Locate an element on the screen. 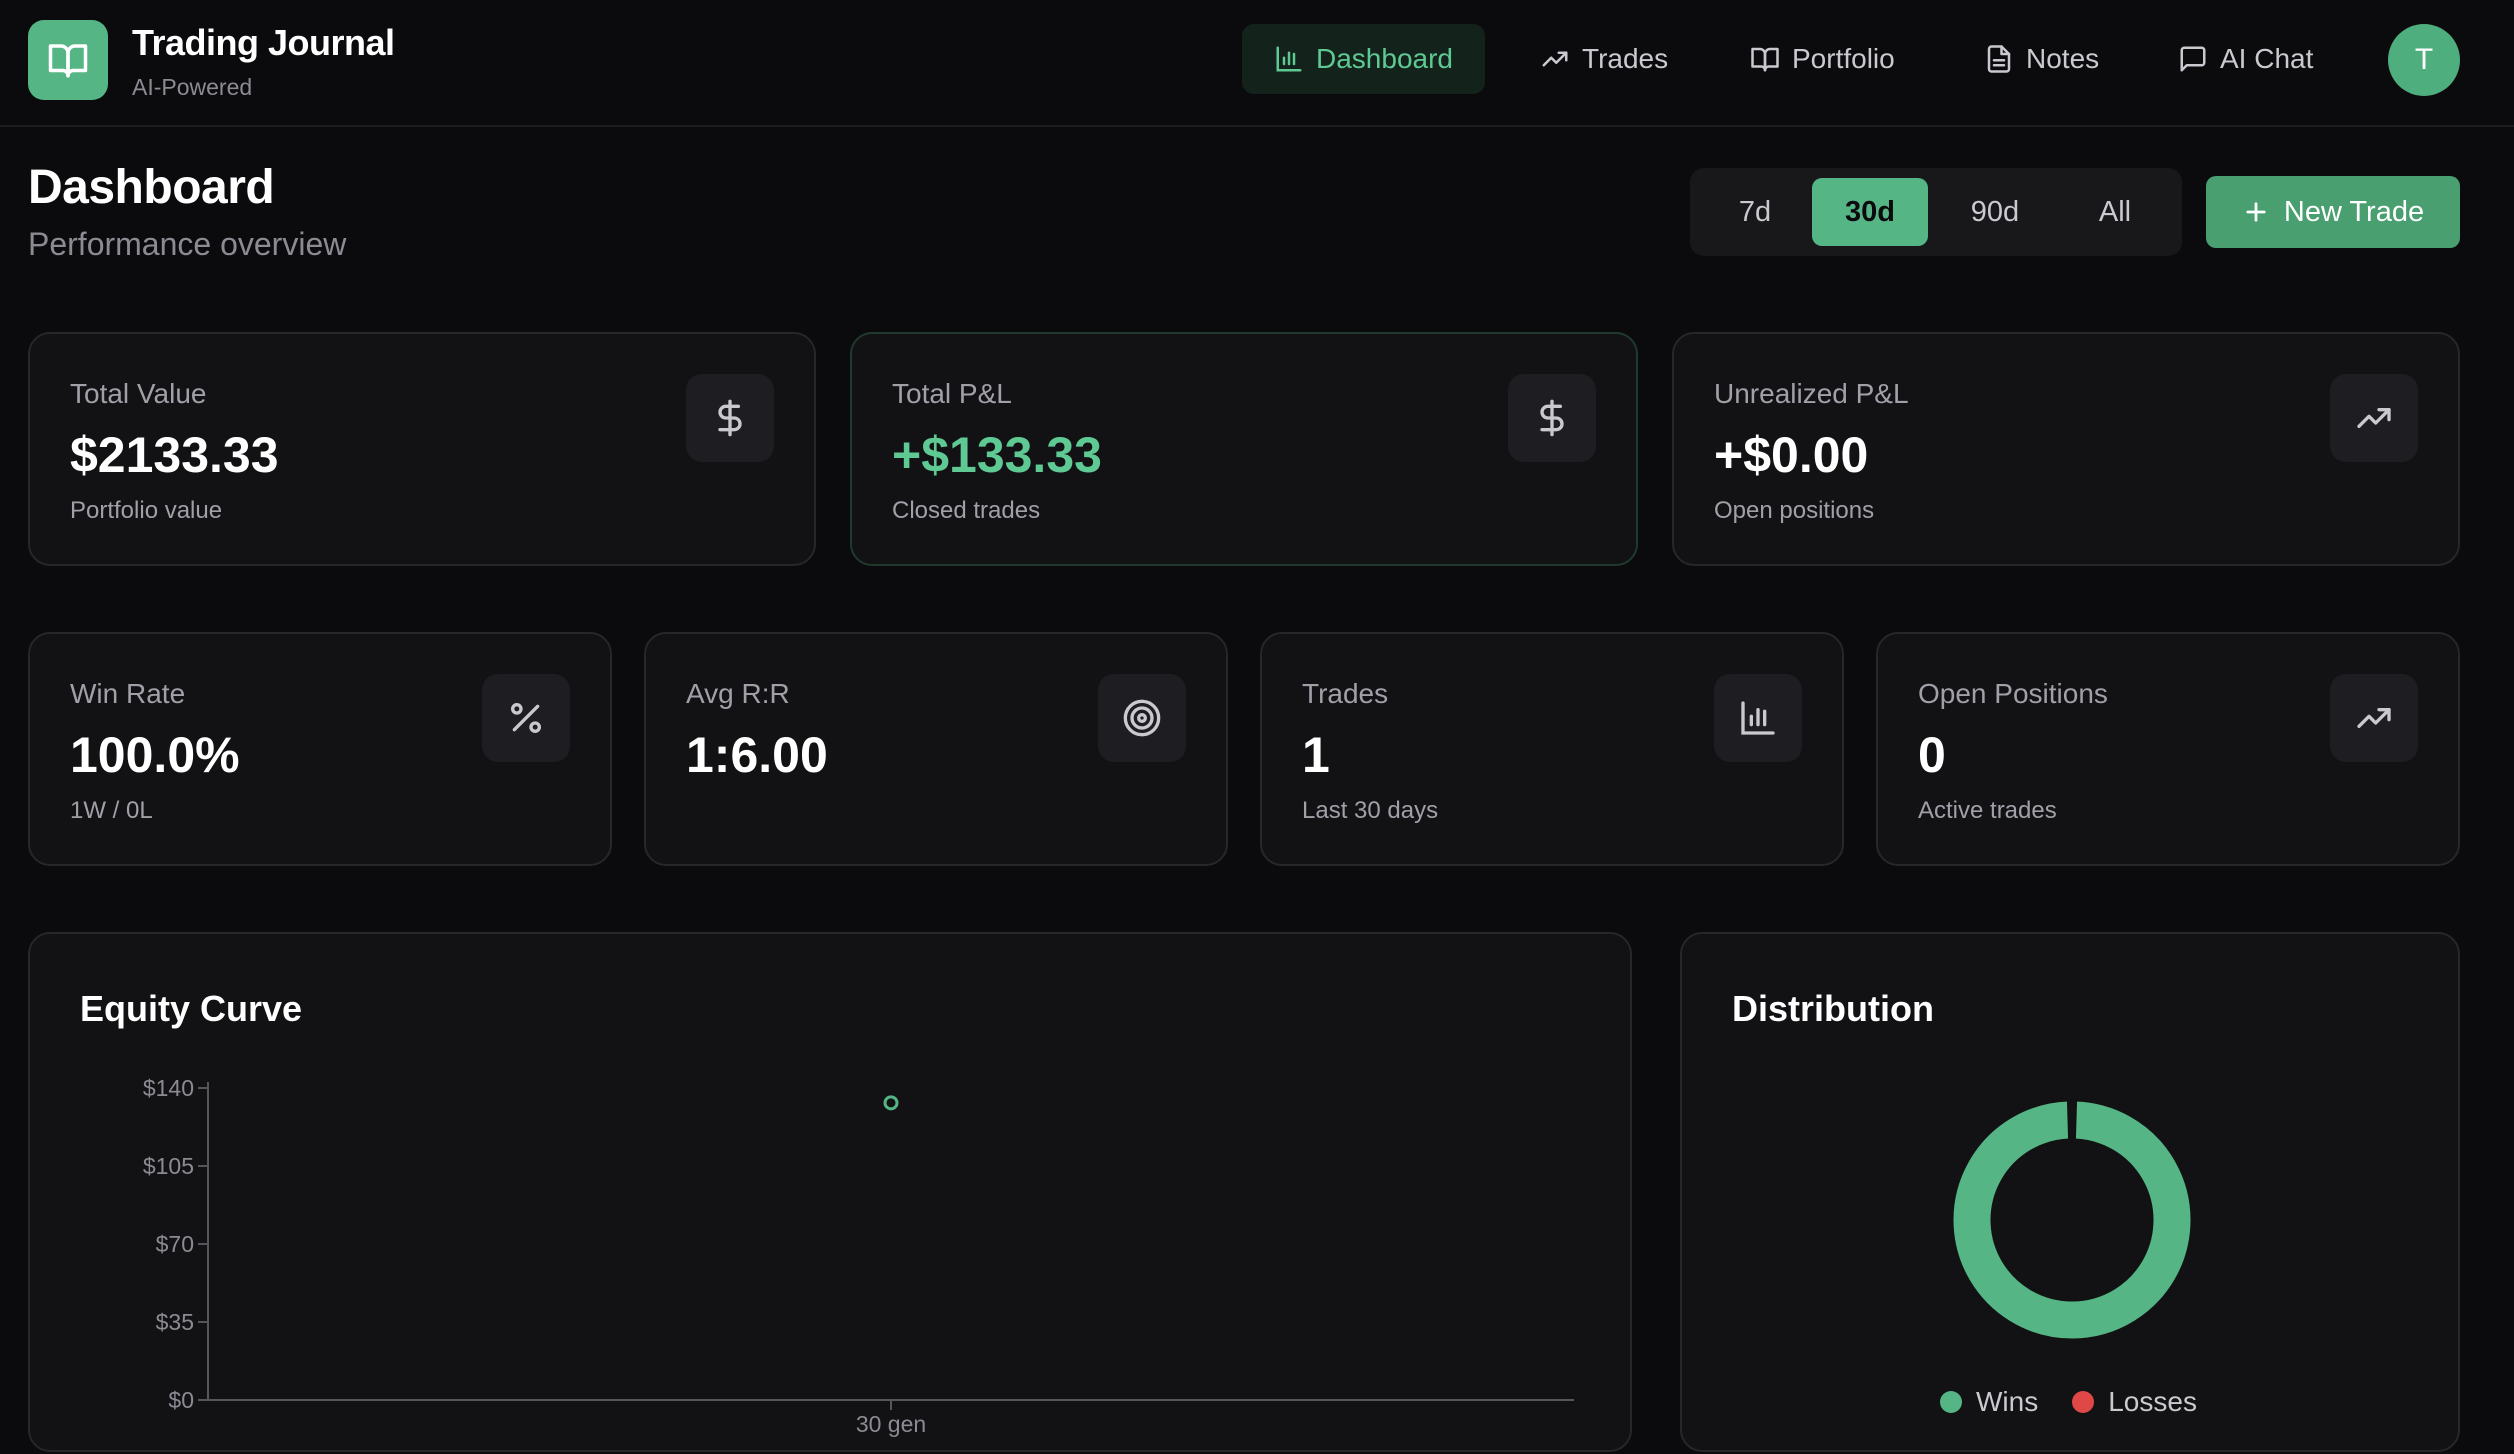 The width and height of the screenshot is (2514, 1454). legend-item-losses: Losses is located at coordinates (2134, 1402).